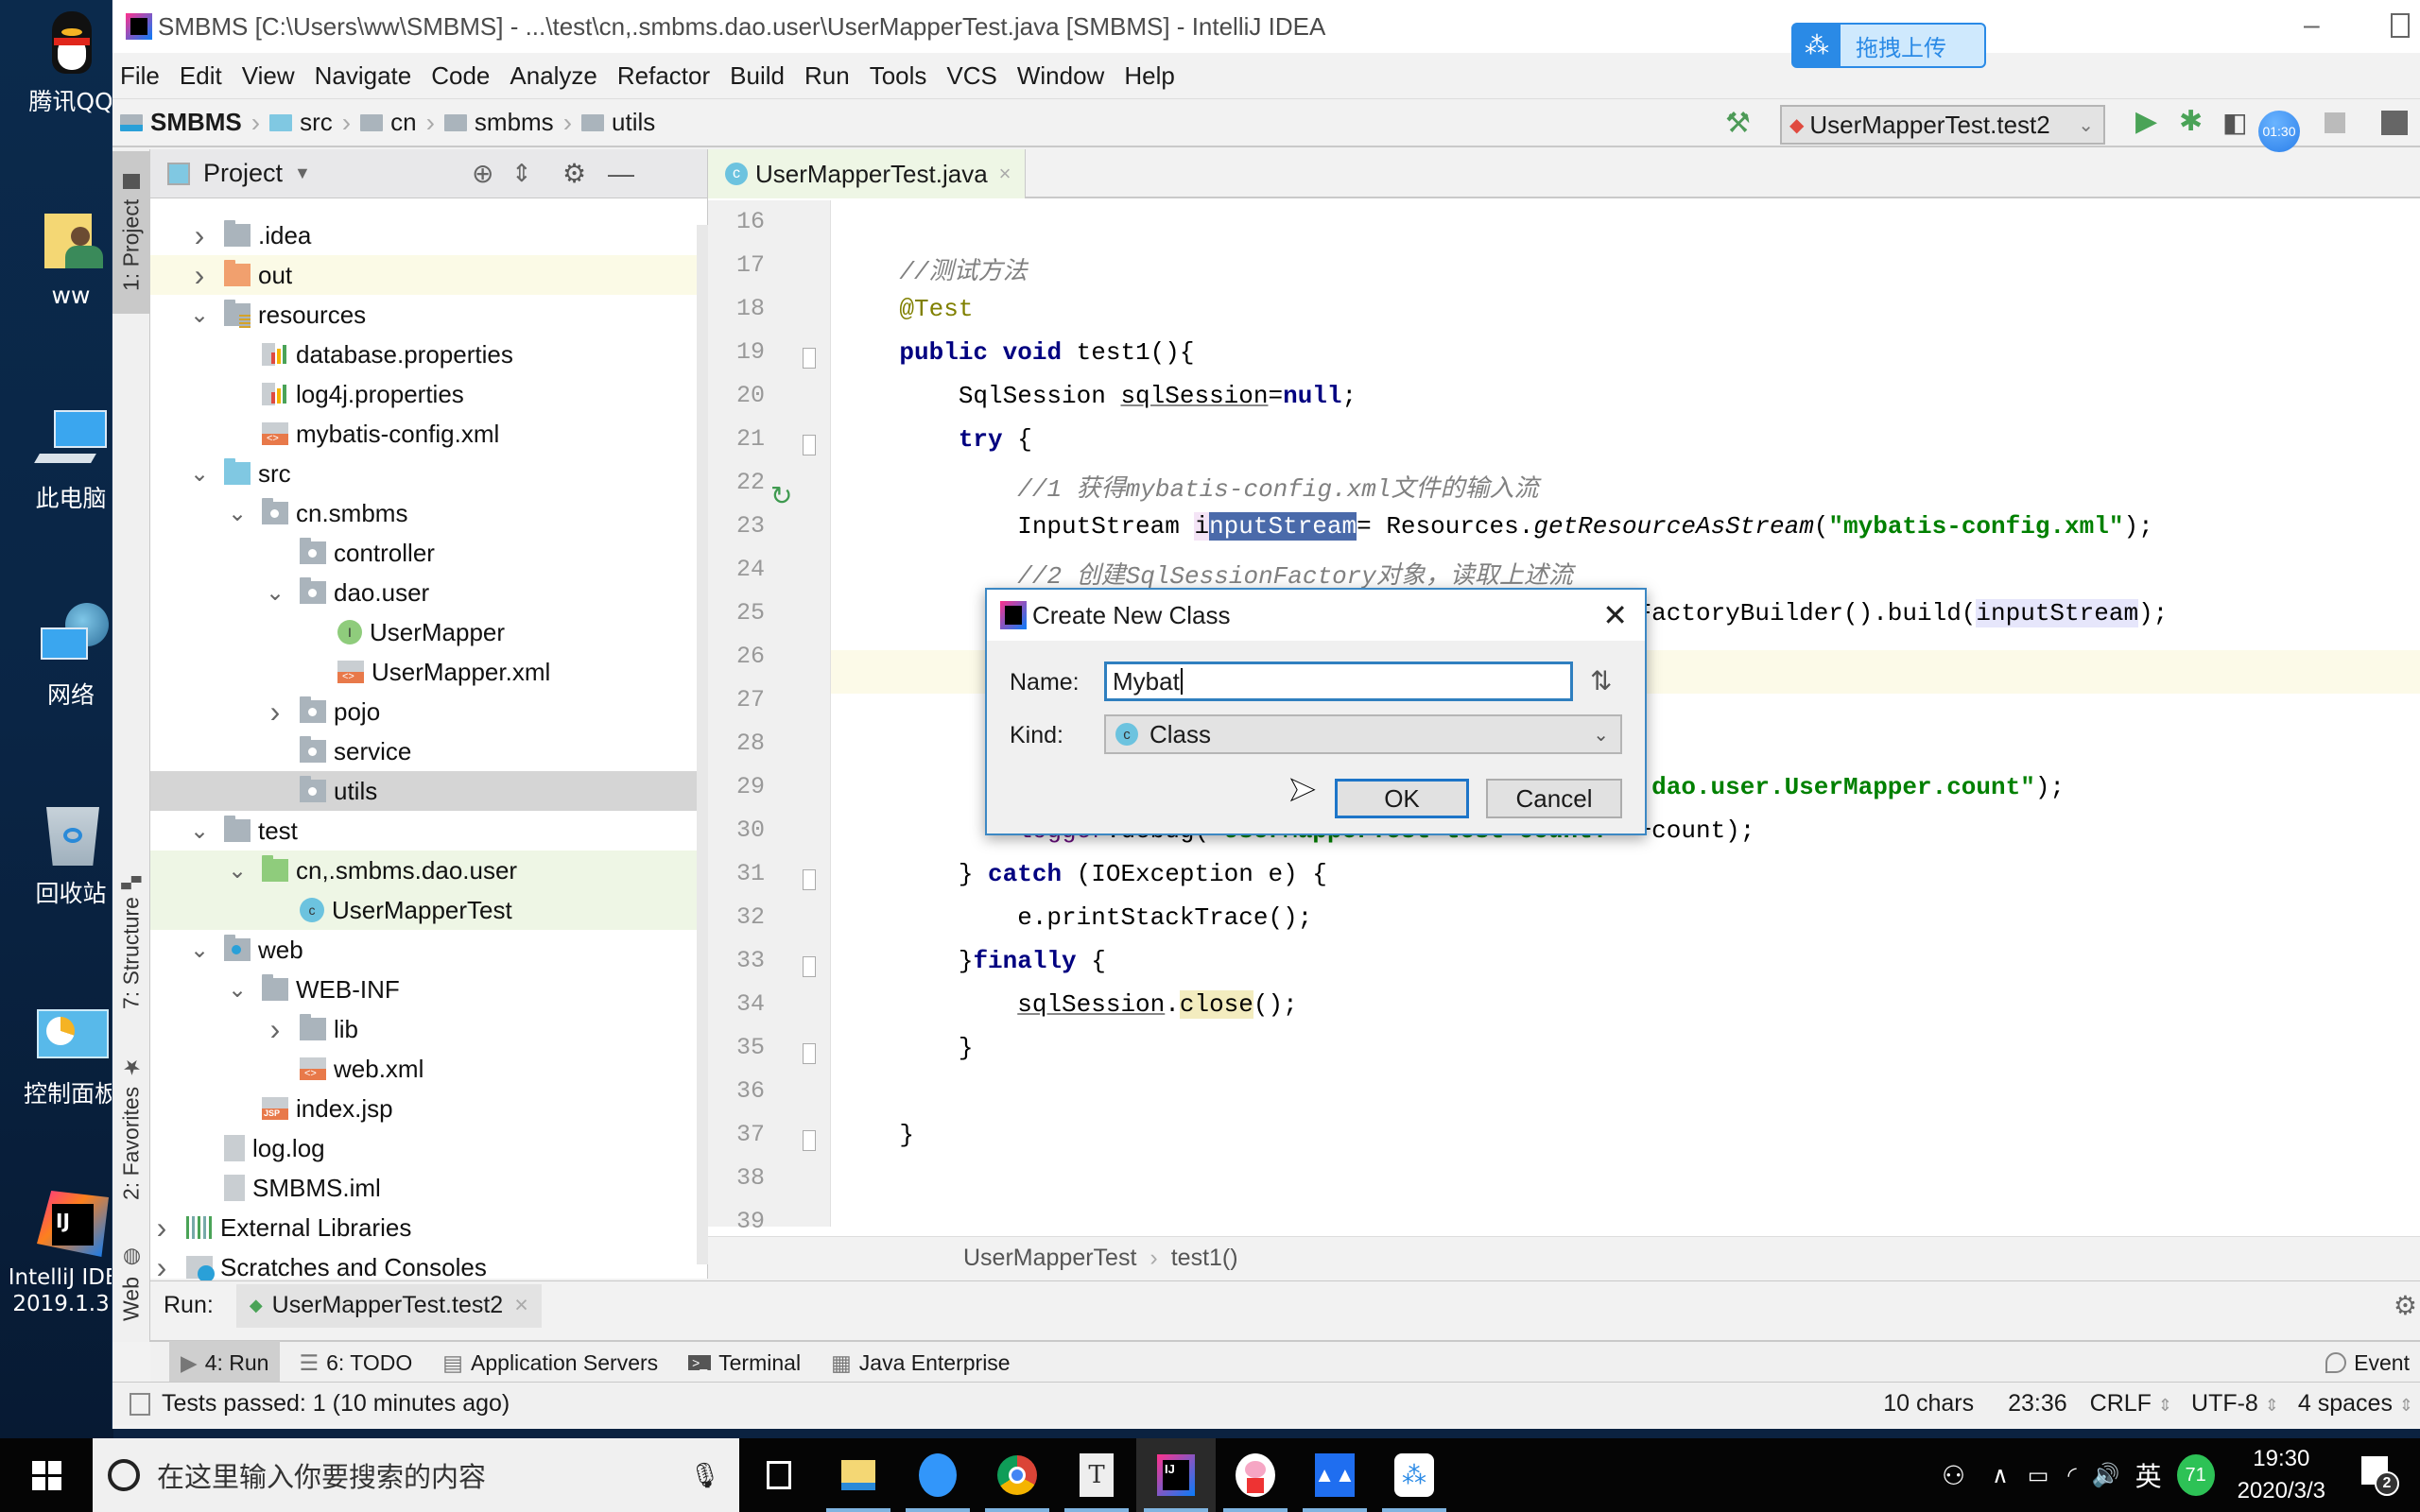 Image resolution: width=2420 pixels, height=1512 pixels. I want to click on people-icon: ⚇, so click(1954, 1475).